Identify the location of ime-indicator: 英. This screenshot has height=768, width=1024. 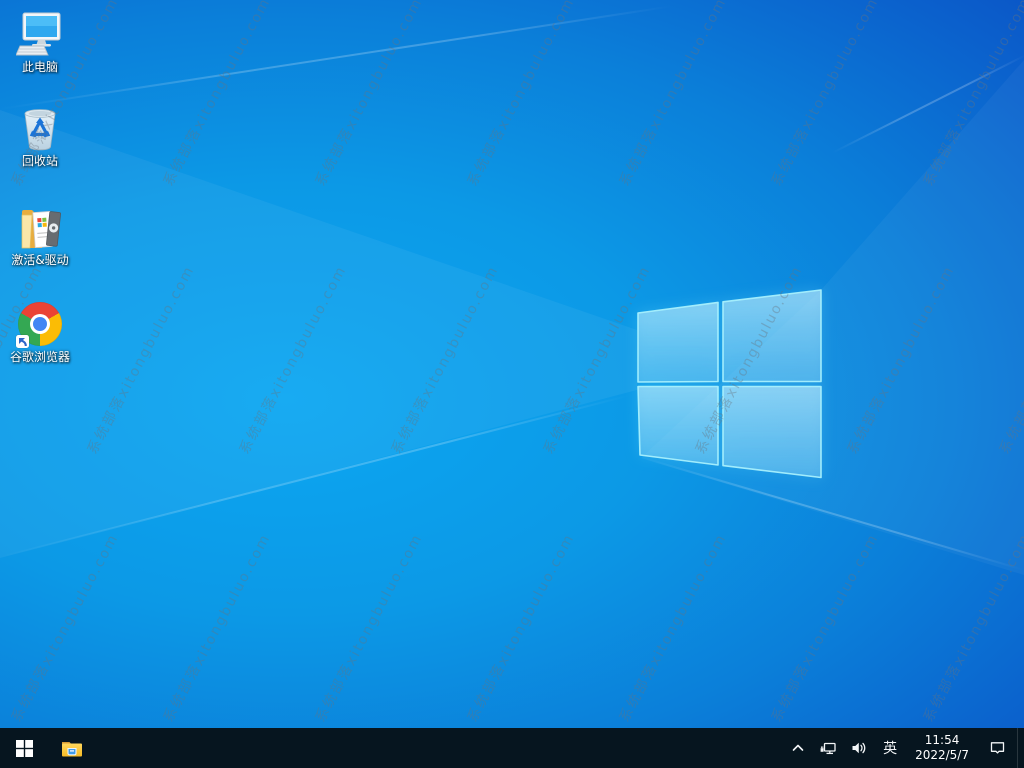
(890, 748).